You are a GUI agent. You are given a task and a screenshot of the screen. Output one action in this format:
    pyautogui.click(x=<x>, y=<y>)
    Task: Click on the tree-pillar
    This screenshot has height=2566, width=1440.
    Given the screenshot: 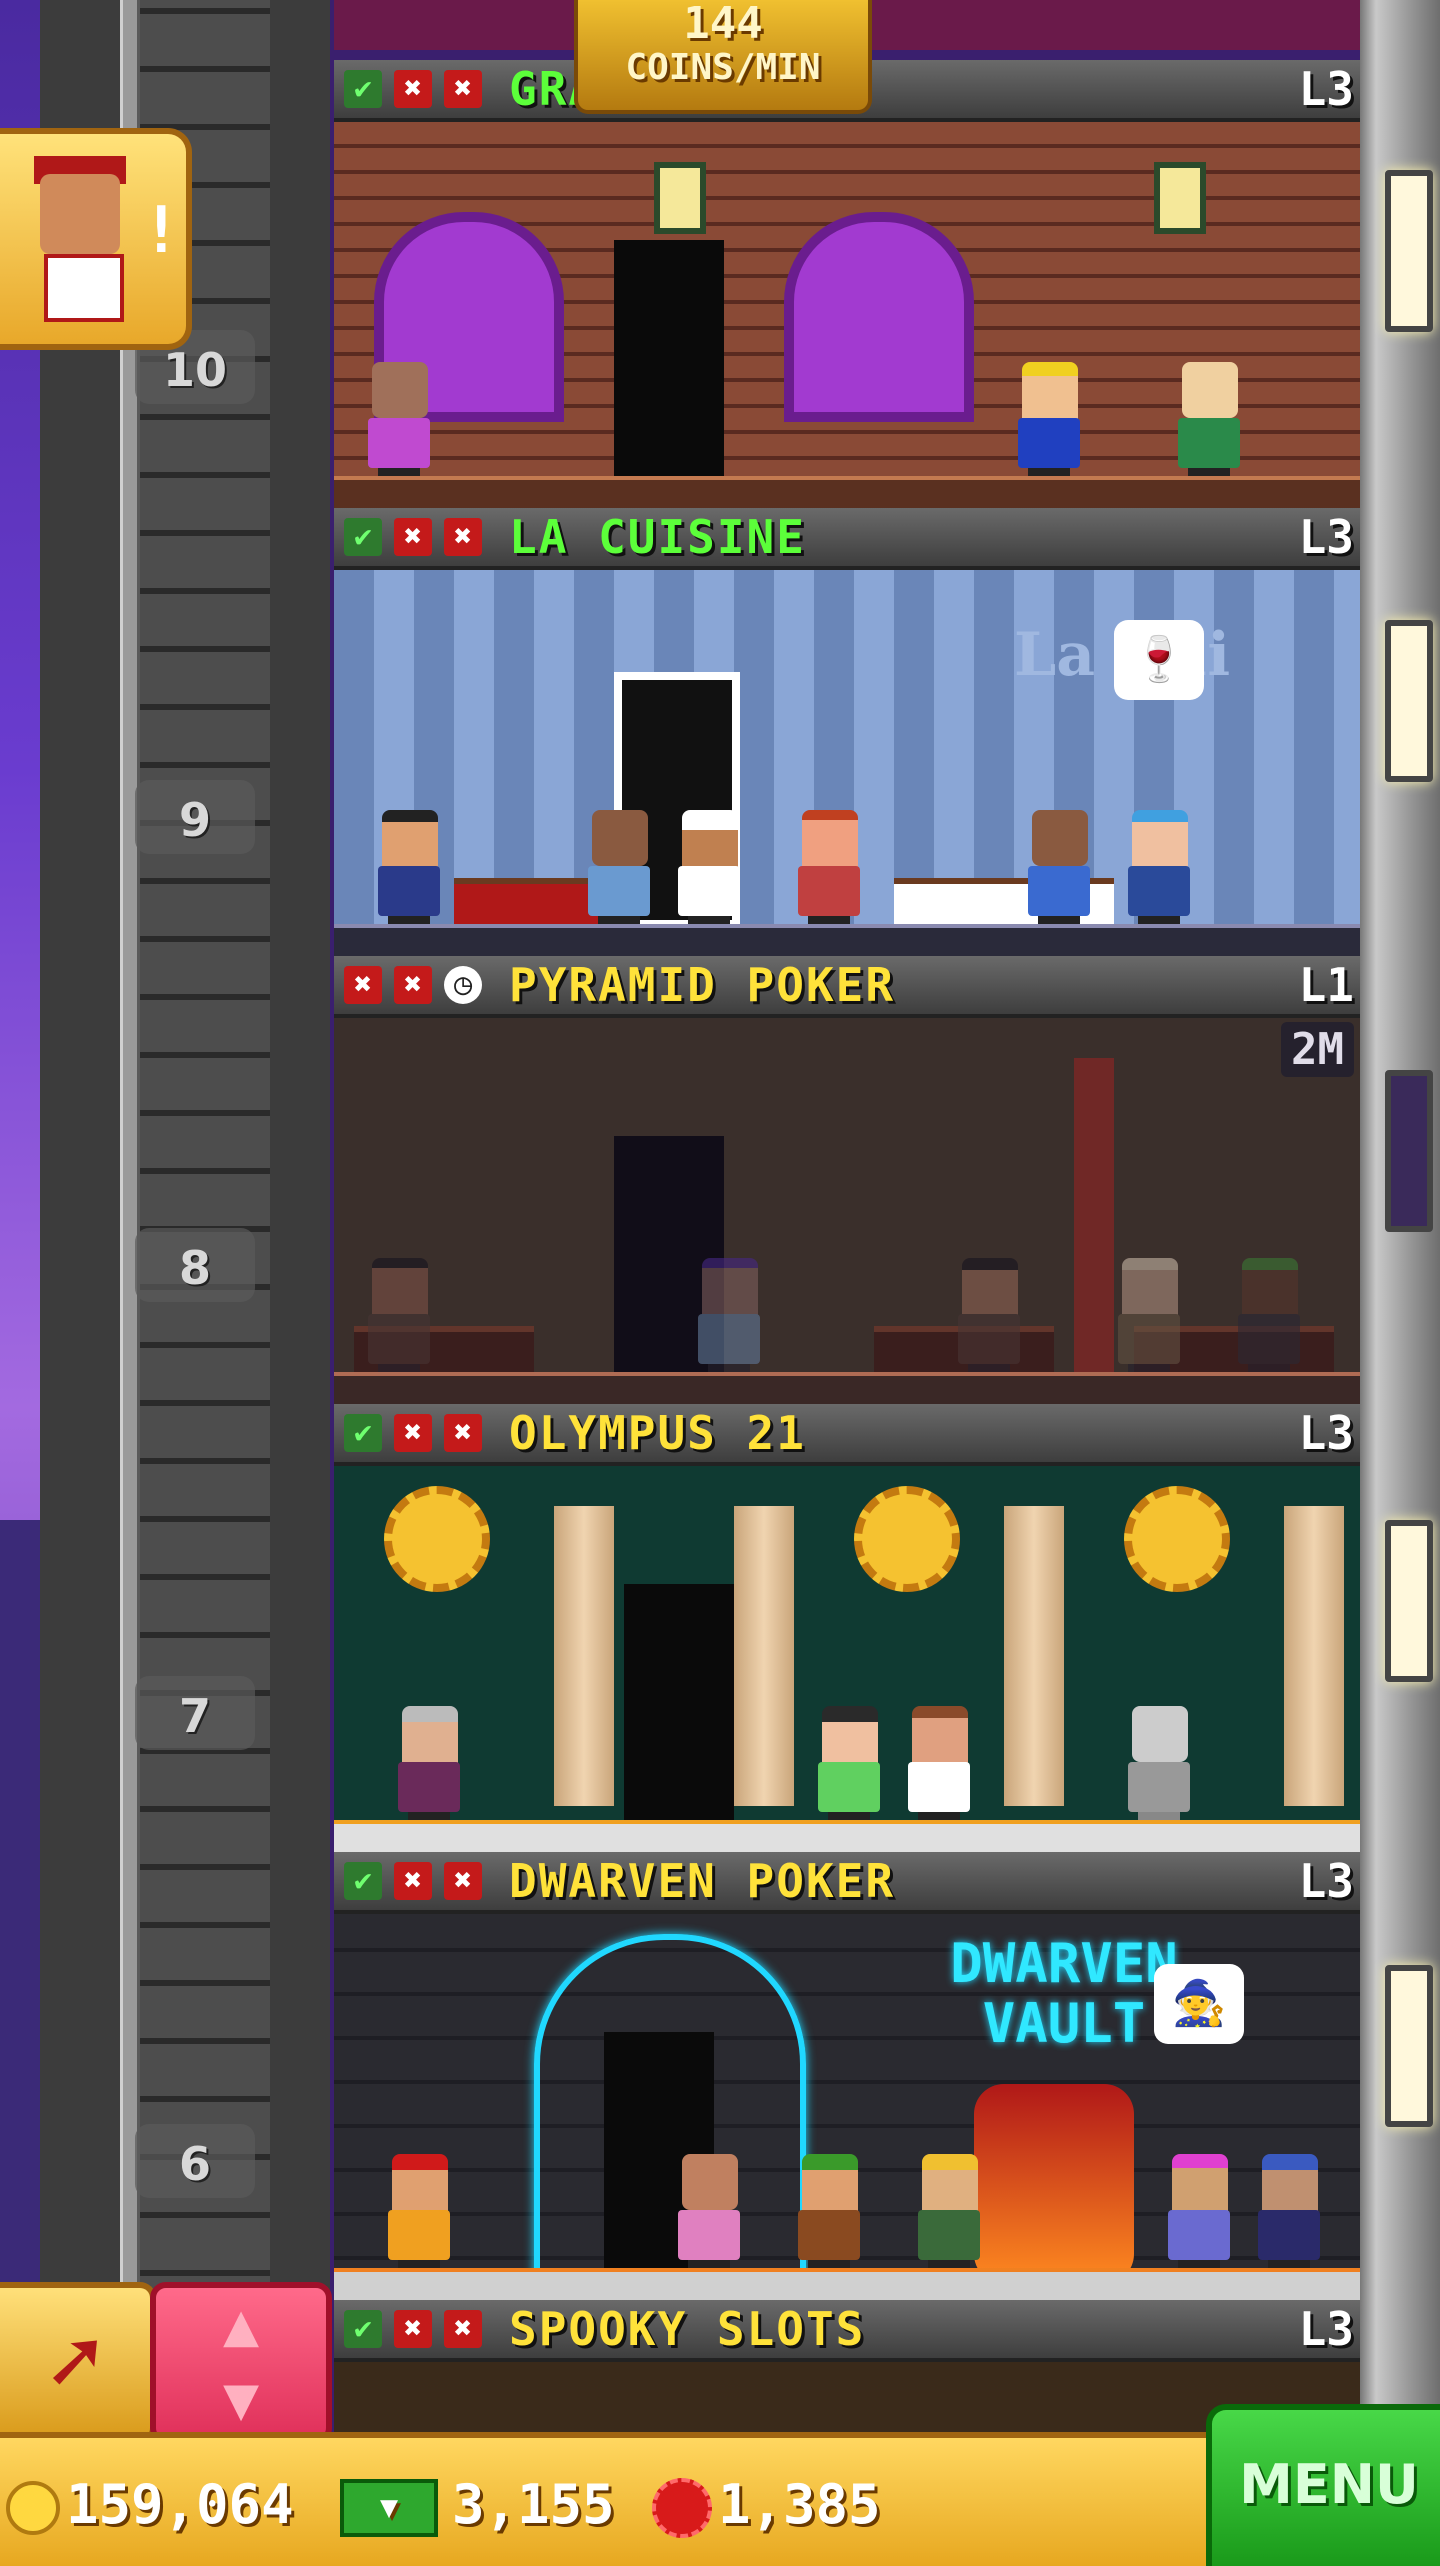 What is the action you would take?
    pyautogui.click(x=1094, y=1218)
    